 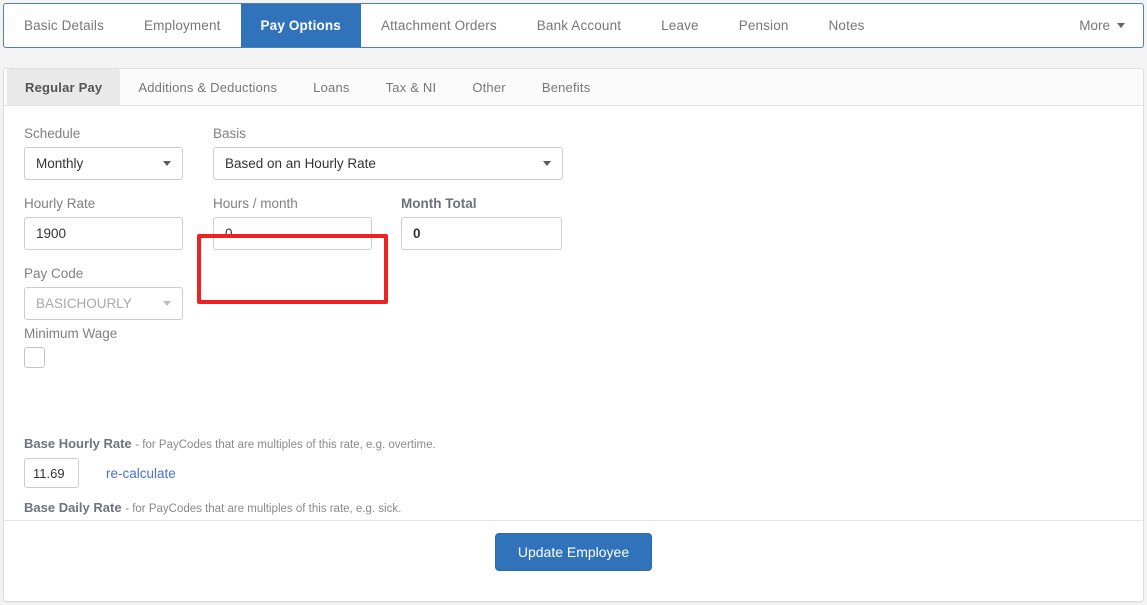 I want to click on tab-pension: Pension, so click(x=764, y=25).